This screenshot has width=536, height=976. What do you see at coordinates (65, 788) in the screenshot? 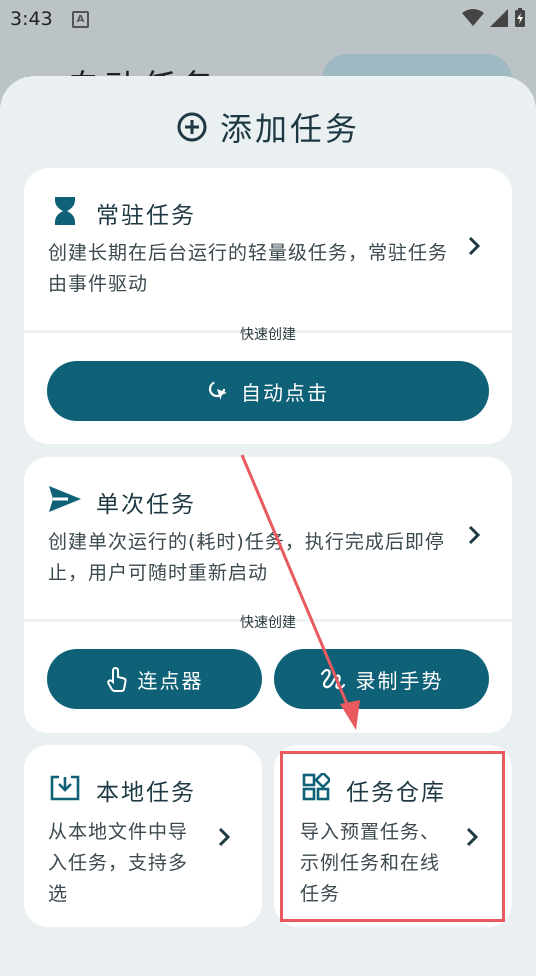
I see `download-box-icon` at bounding box center [65, 788].